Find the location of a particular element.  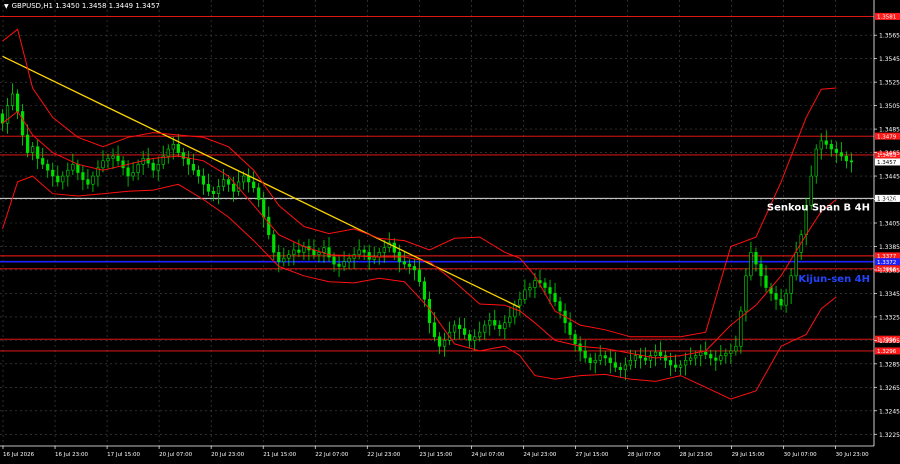

y-tick-label: 1.3525 is located at coordinates (889, 83).